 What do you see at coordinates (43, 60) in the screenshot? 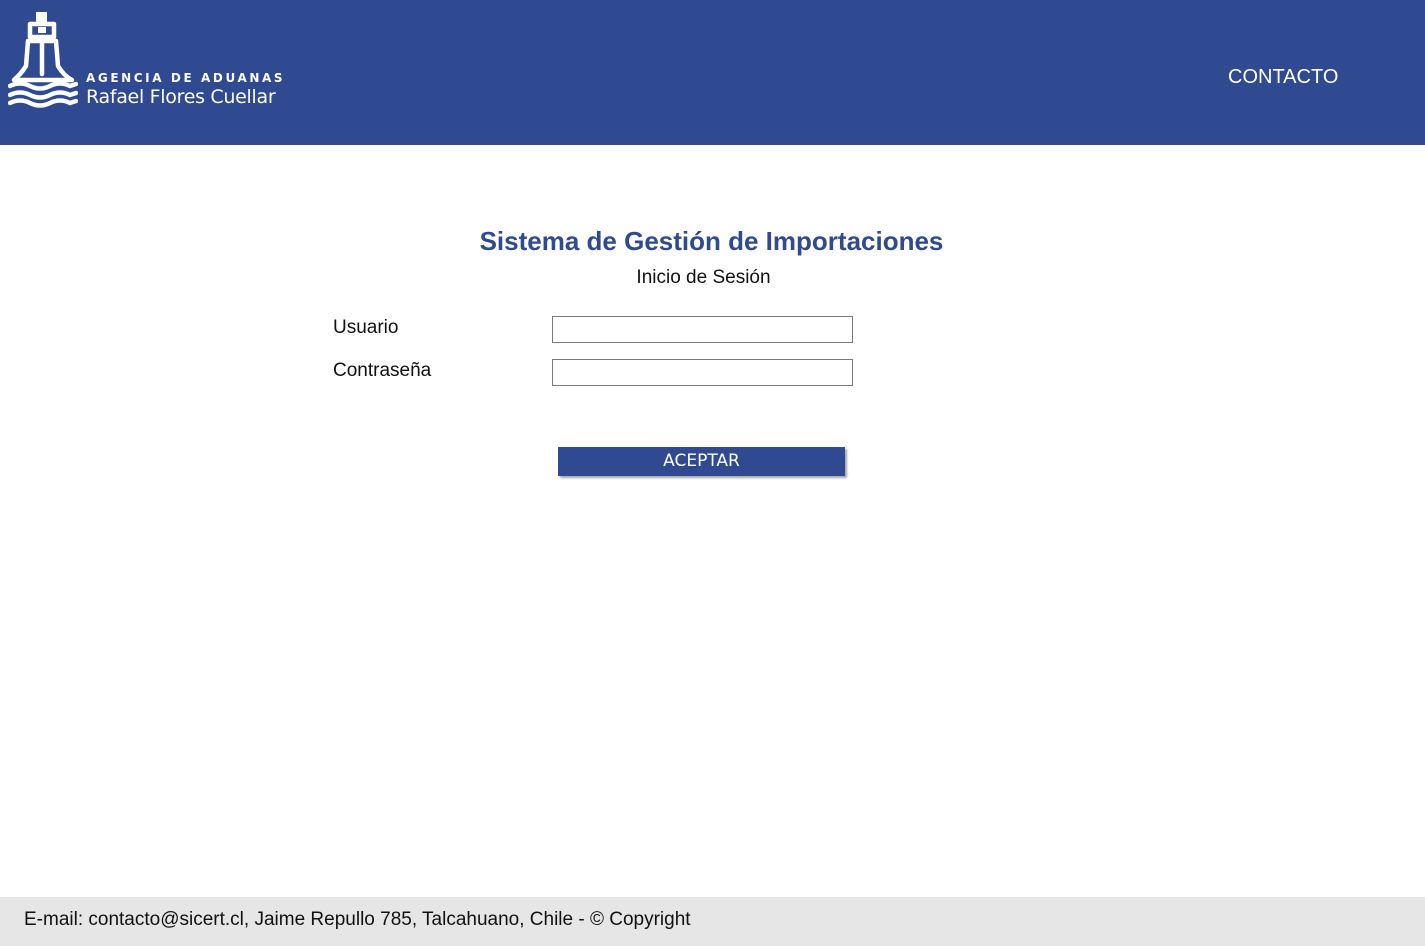
I see `ship-icon` at bounding box center [43, 60].